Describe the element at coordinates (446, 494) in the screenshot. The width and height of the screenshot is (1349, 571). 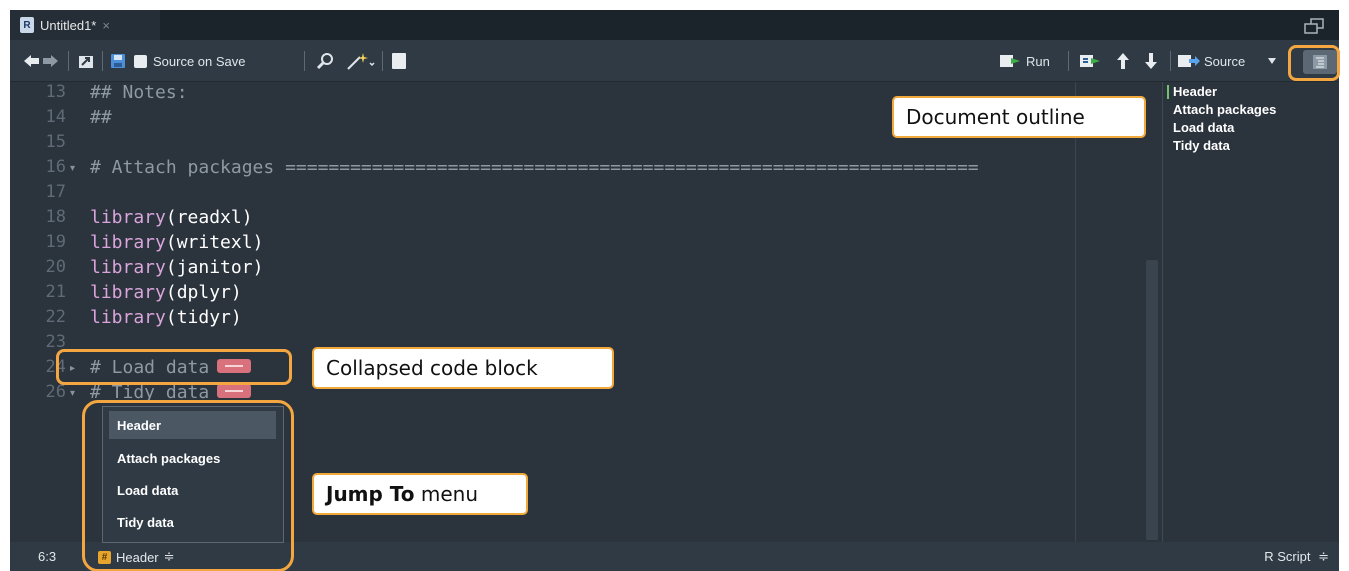
I see `callout-text: menu` at that location.